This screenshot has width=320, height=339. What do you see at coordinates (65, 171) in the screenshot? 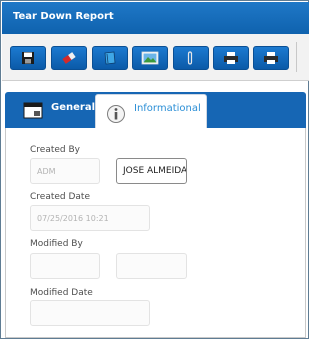
I see `created-by-code-field: ADM` at bounding box center [65, 171].